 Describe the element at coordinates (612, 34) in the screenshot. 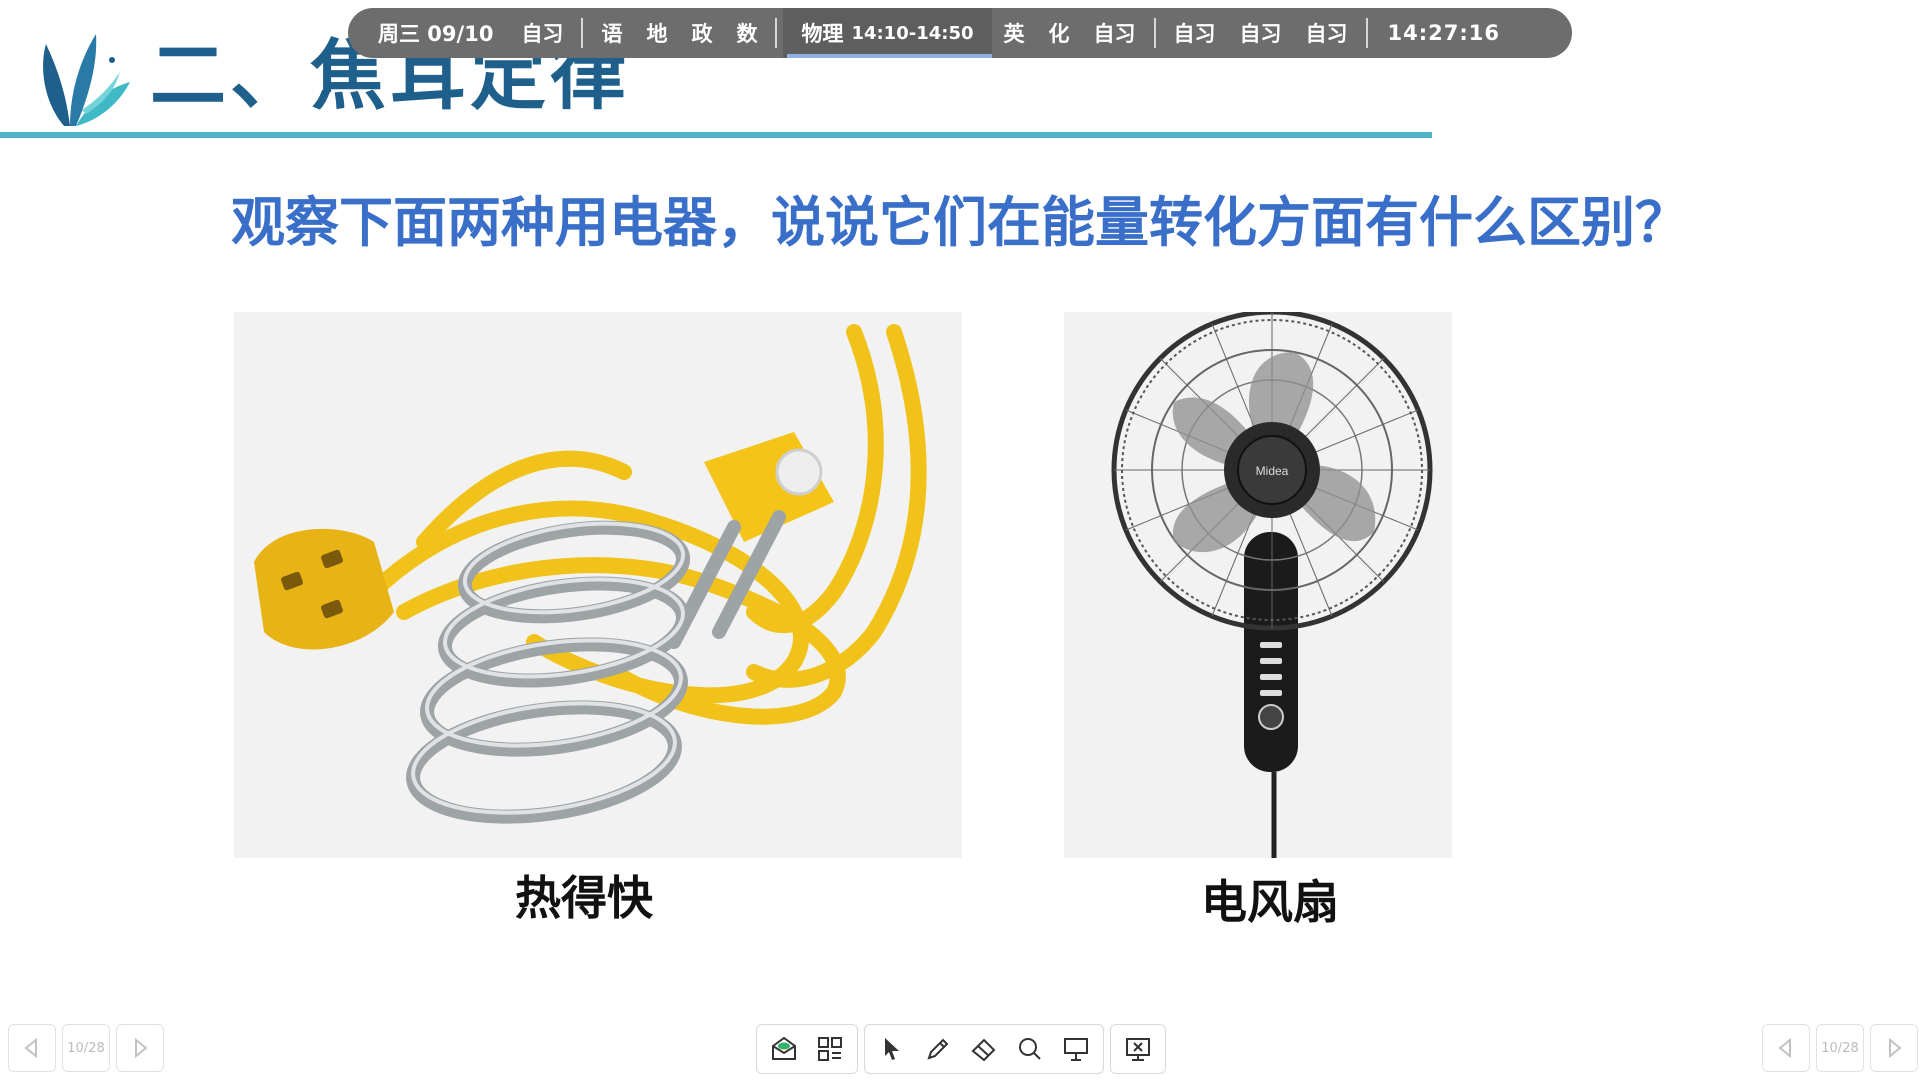

I see `schedule-period: 语` at that location.